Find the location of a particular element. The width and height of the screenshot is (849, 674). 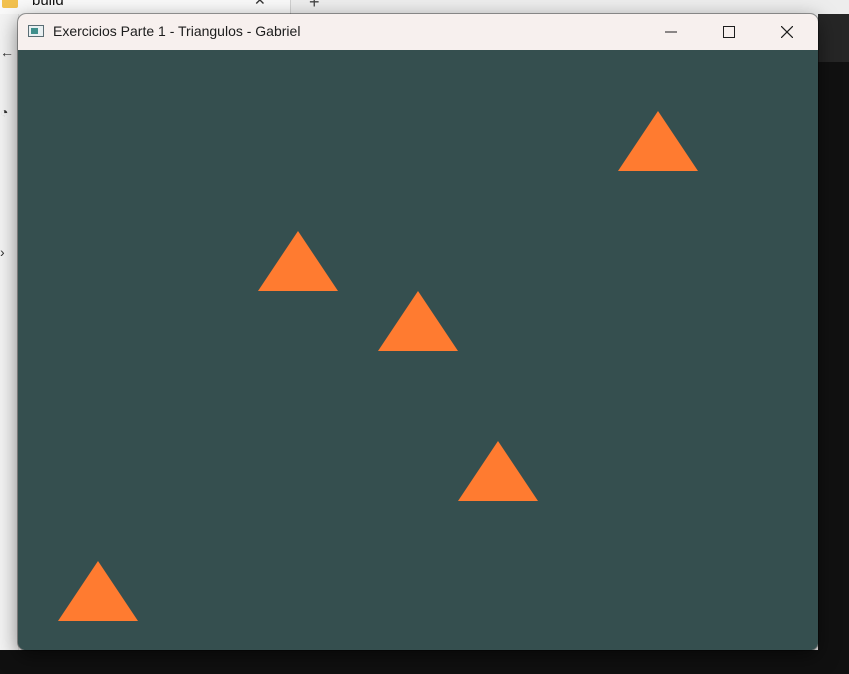

plus-icon: + is located at coordinates (314, 6).